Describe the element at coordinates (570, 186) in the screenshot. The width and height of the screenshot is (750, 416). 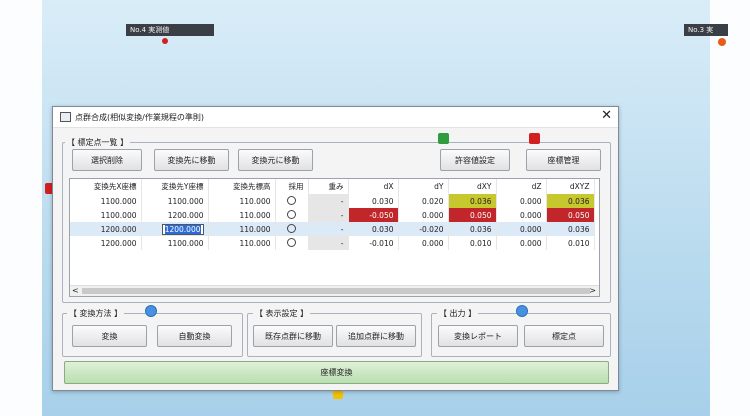
I see `column-header: dXYZ` at that location.